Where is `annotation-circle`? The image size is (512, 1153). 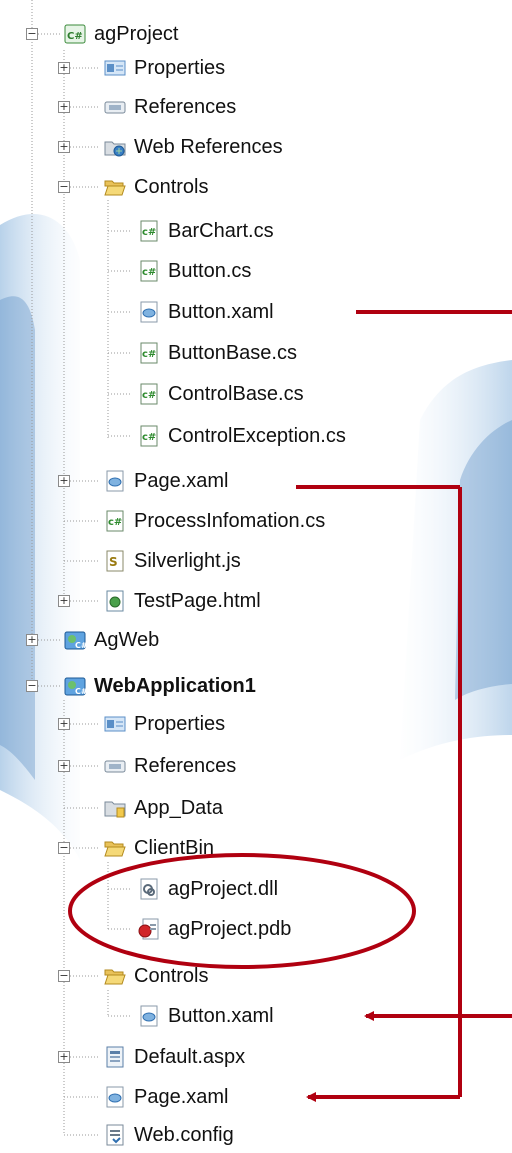 annotation-circle is located at coordinates (242, 911).